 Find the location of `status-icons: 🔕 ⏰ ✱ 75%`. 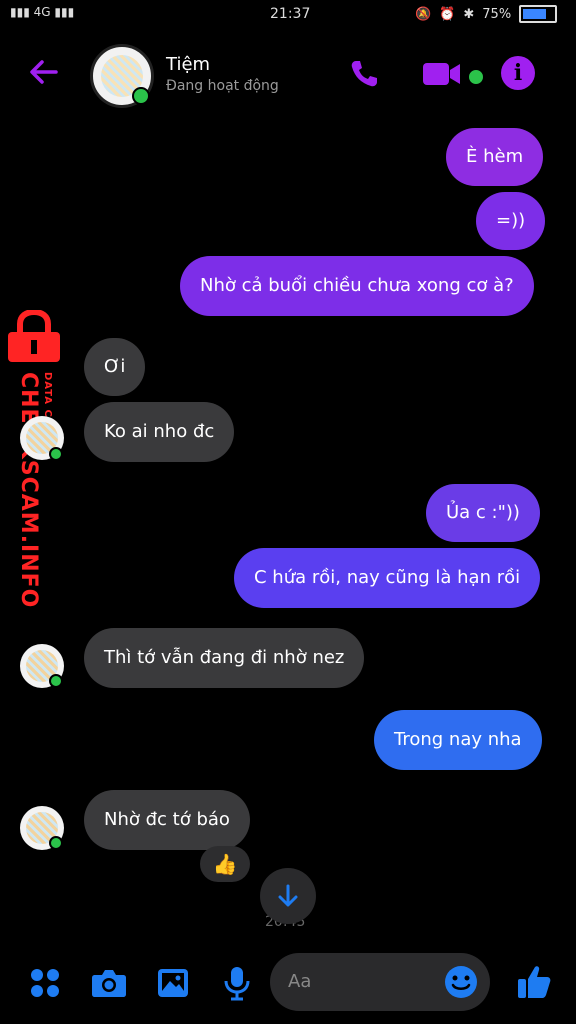

status-icons: 🔕 ⏰ ✱ 75% is located at coordinates (486, 14).